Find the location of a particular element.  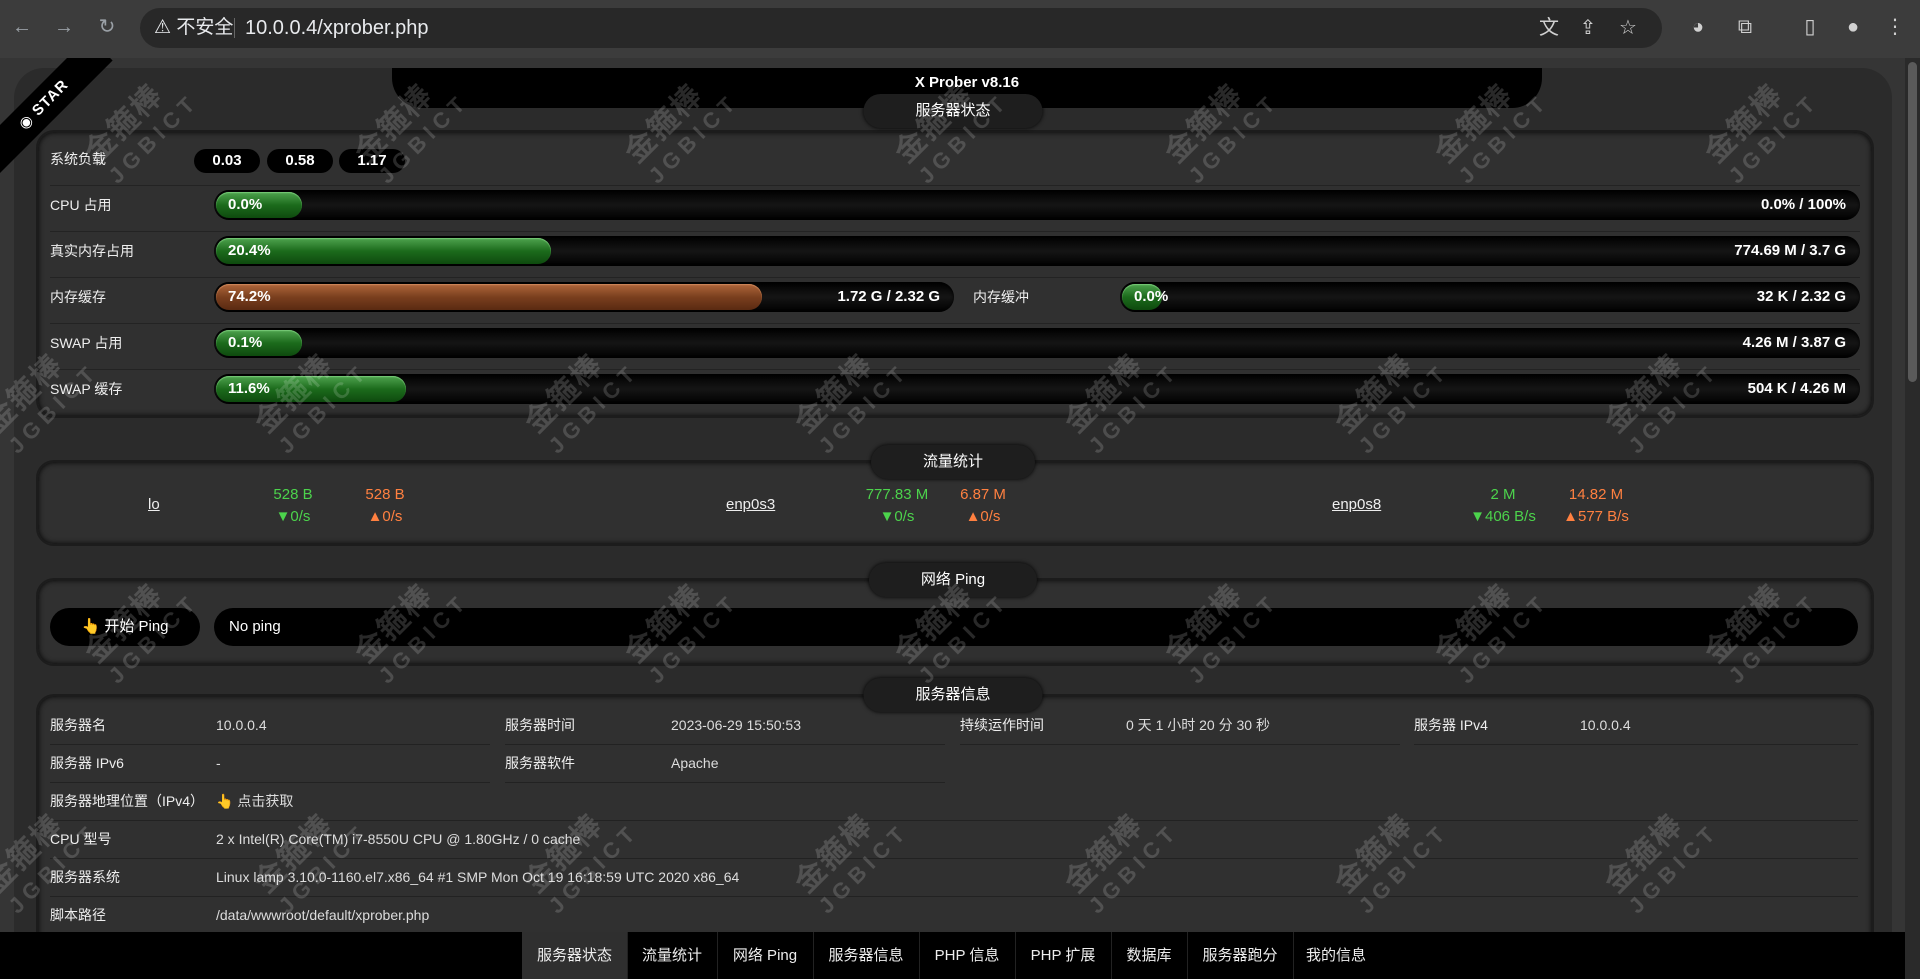

mem-buffer-label: 内存缓冲 is located at coordinates (1001, 297).